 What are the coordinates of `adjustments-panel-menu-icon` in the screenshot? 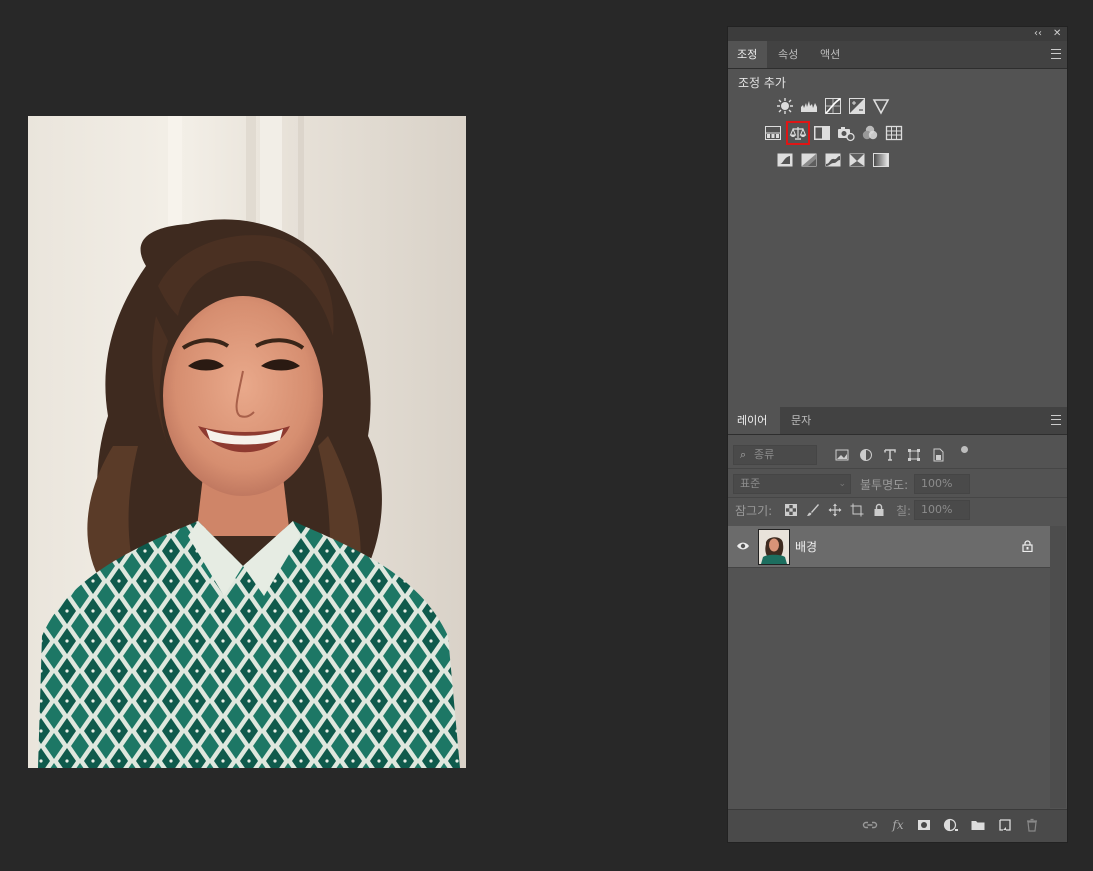 It's located at (1056, 54).